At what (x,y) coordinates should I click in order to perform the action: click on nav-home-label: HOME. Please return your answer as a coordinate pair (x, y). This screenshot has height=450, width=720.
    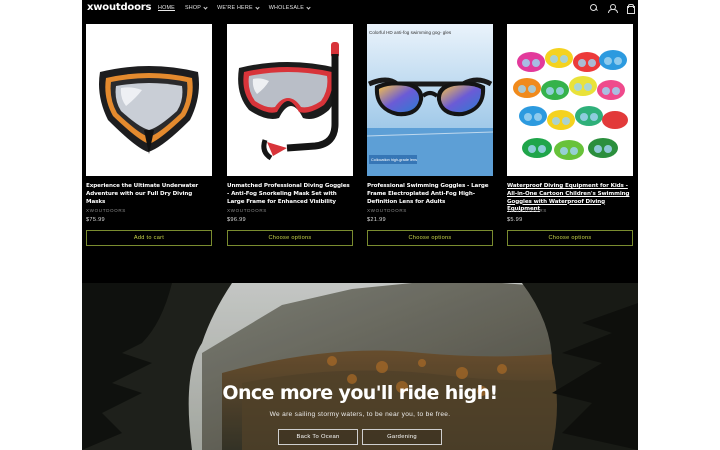
    Looking at the image, I should click on (166, 8).